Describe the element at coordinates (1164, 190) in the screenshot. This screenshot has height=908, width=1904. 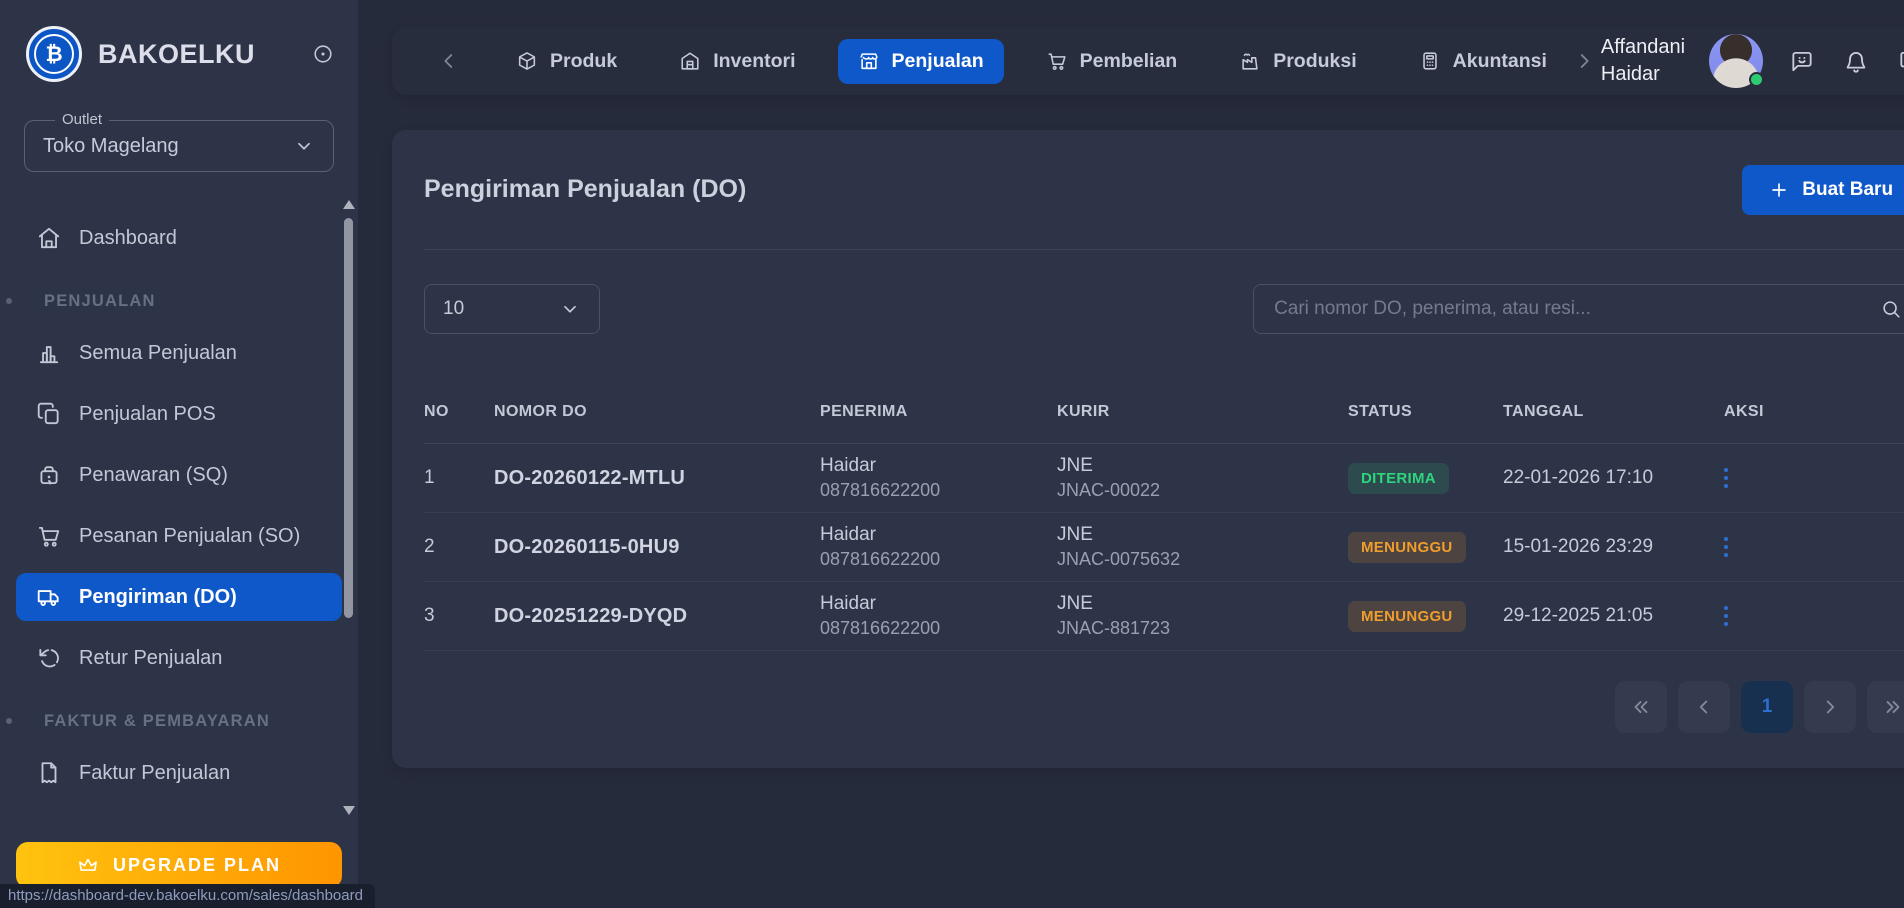
I see `card-header: Pengiriman Penjualan (DO) Buat Baru` at that location.